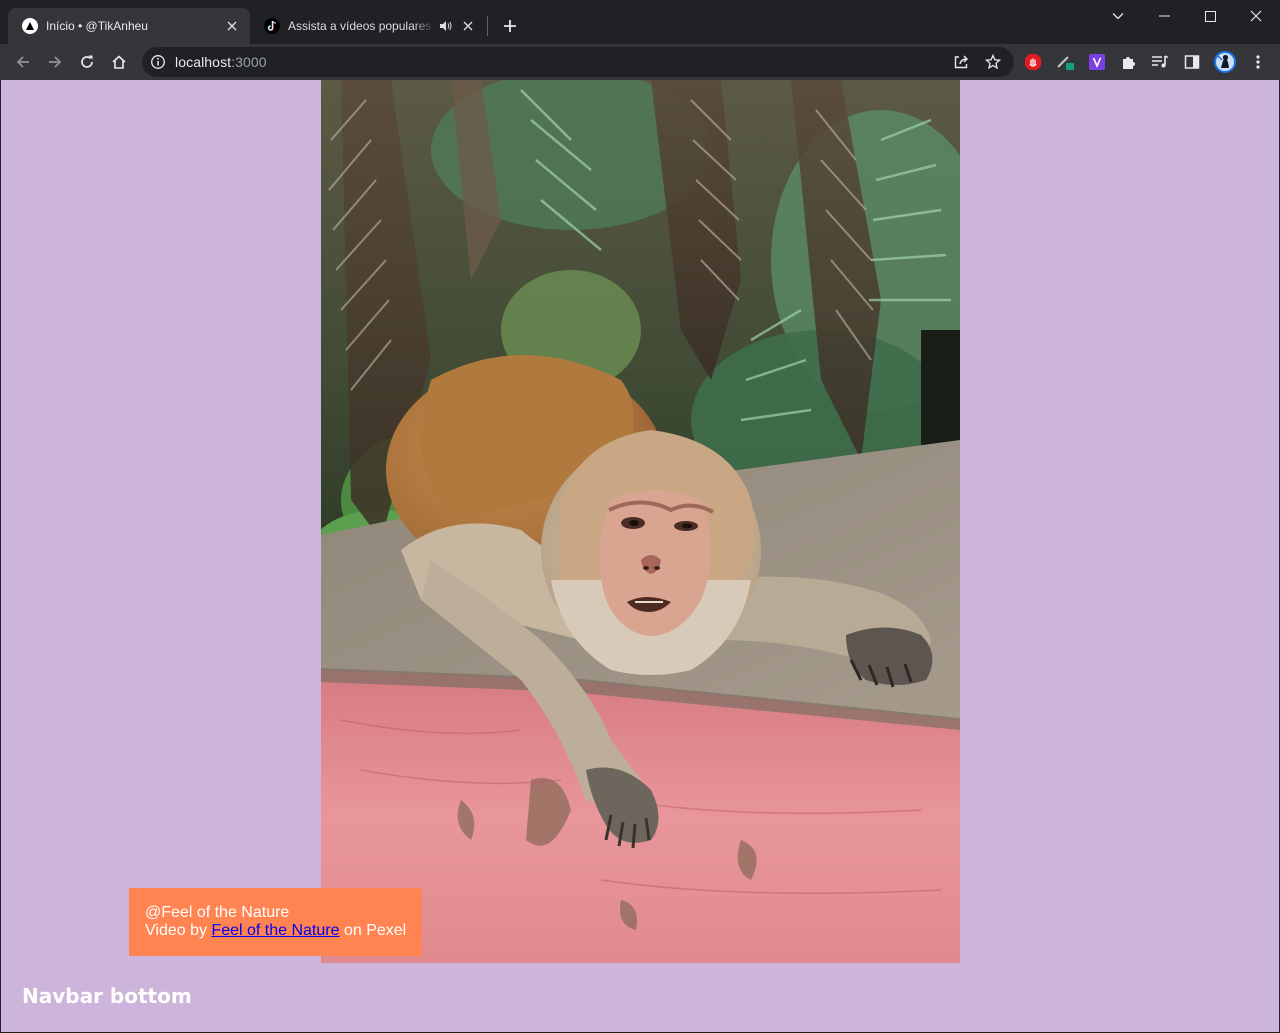 The width and height of the screenshot is (1280, 1033). Describe the element at coordinates (1033, 62) in the screenshot. I see `adblock-extension-icon` at that location.